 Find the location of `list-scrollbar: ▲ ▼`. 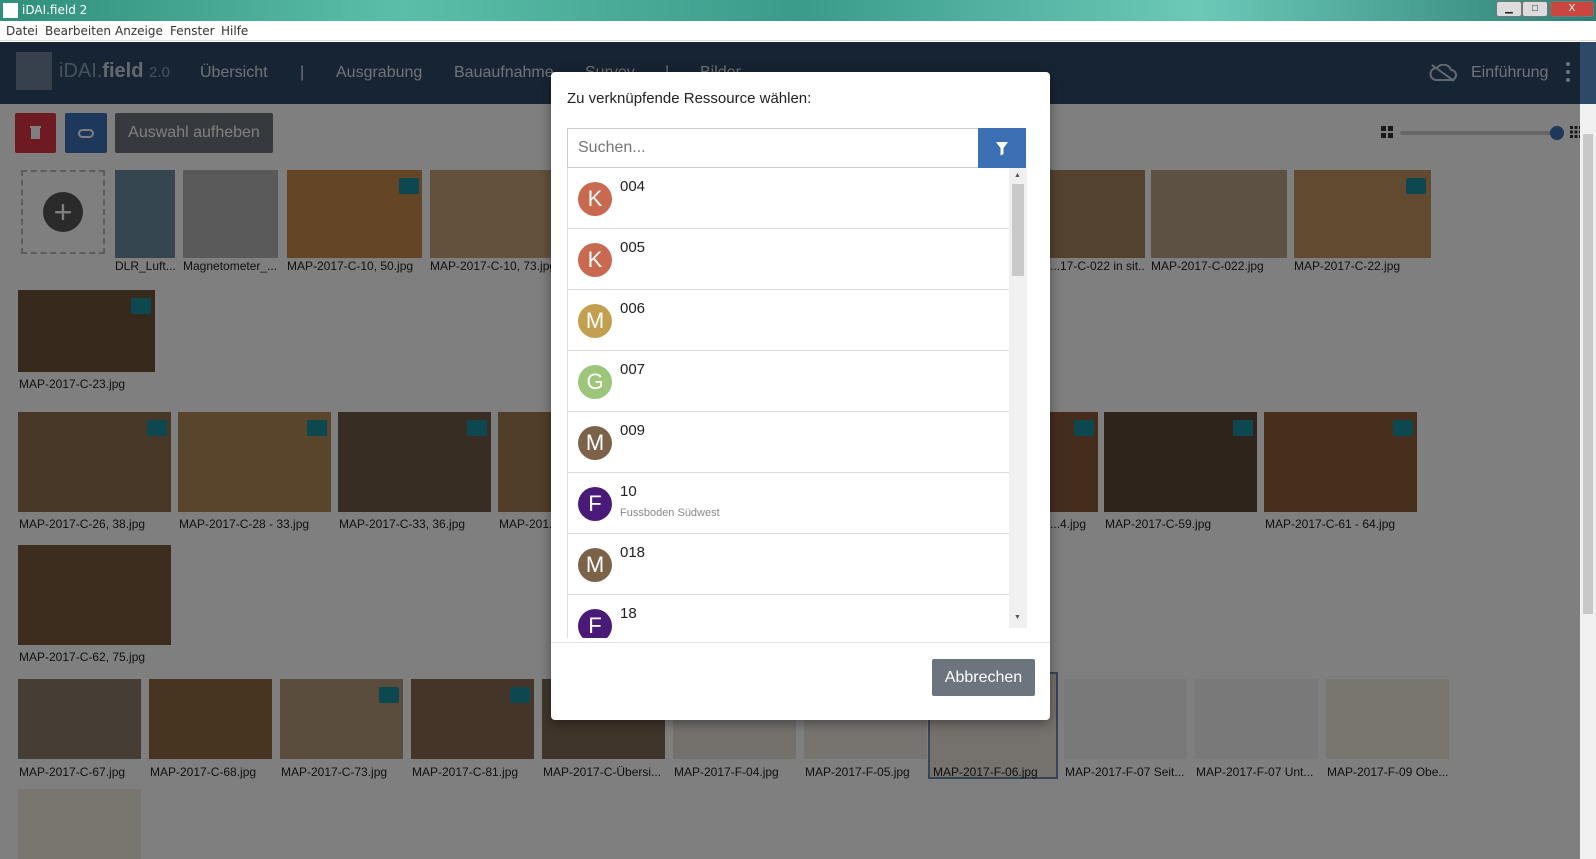

list-scrollbar: ▲ ▼ is located at coordinates (1018, 398).